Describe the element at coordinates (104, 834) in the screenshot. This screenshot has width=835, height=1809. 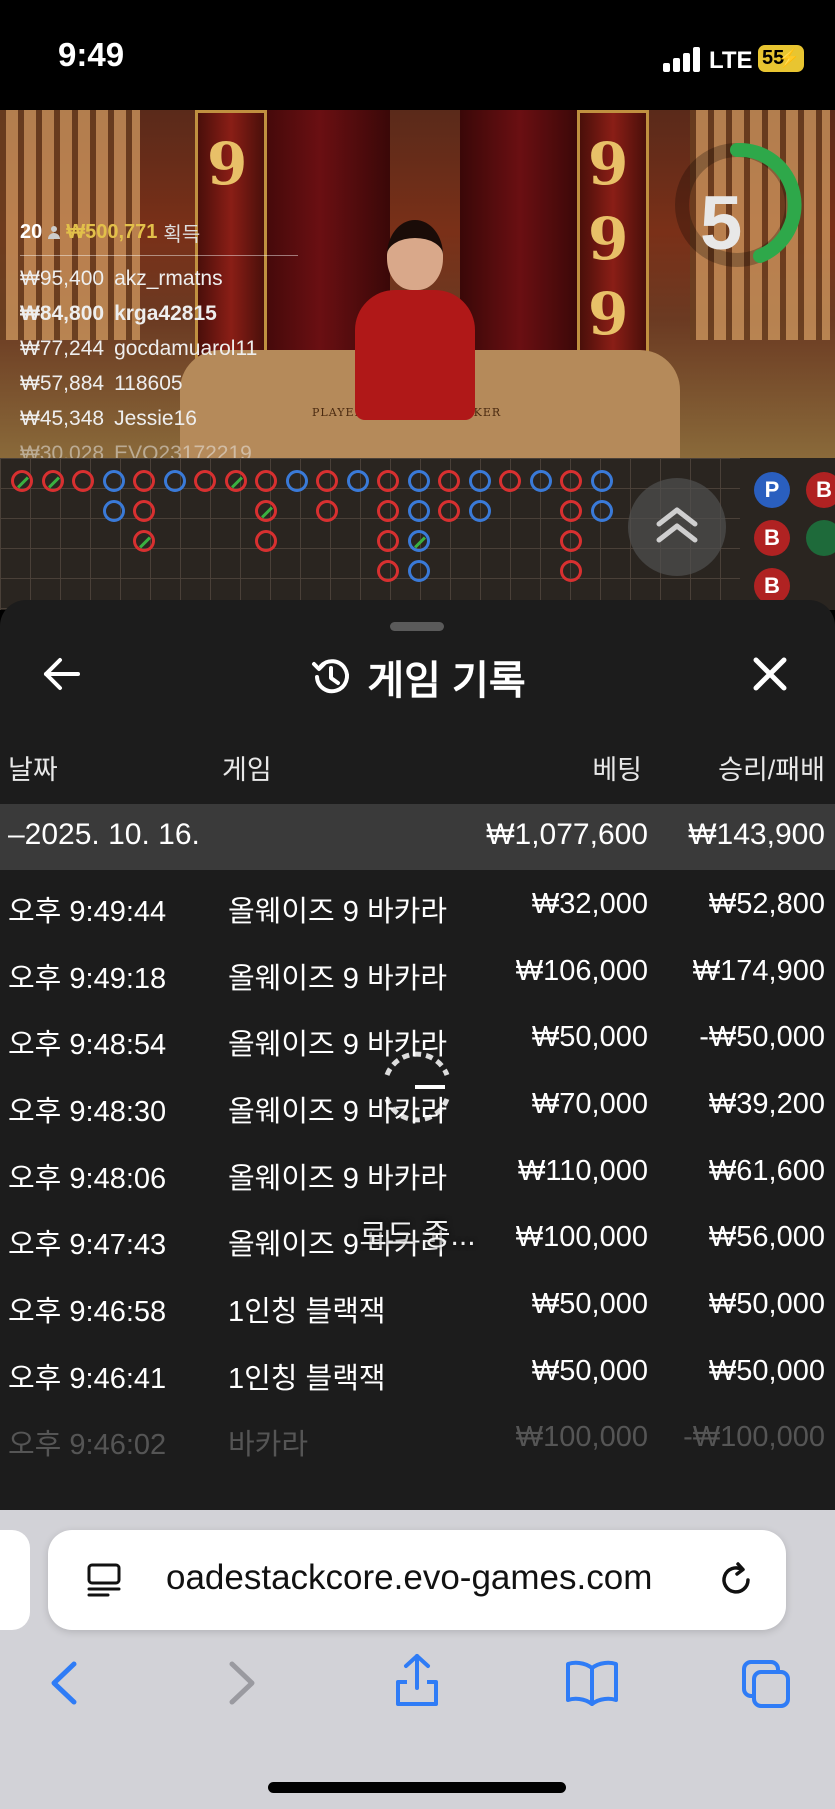
I see `date-group-date: –2025. 10. 16.` at that location.